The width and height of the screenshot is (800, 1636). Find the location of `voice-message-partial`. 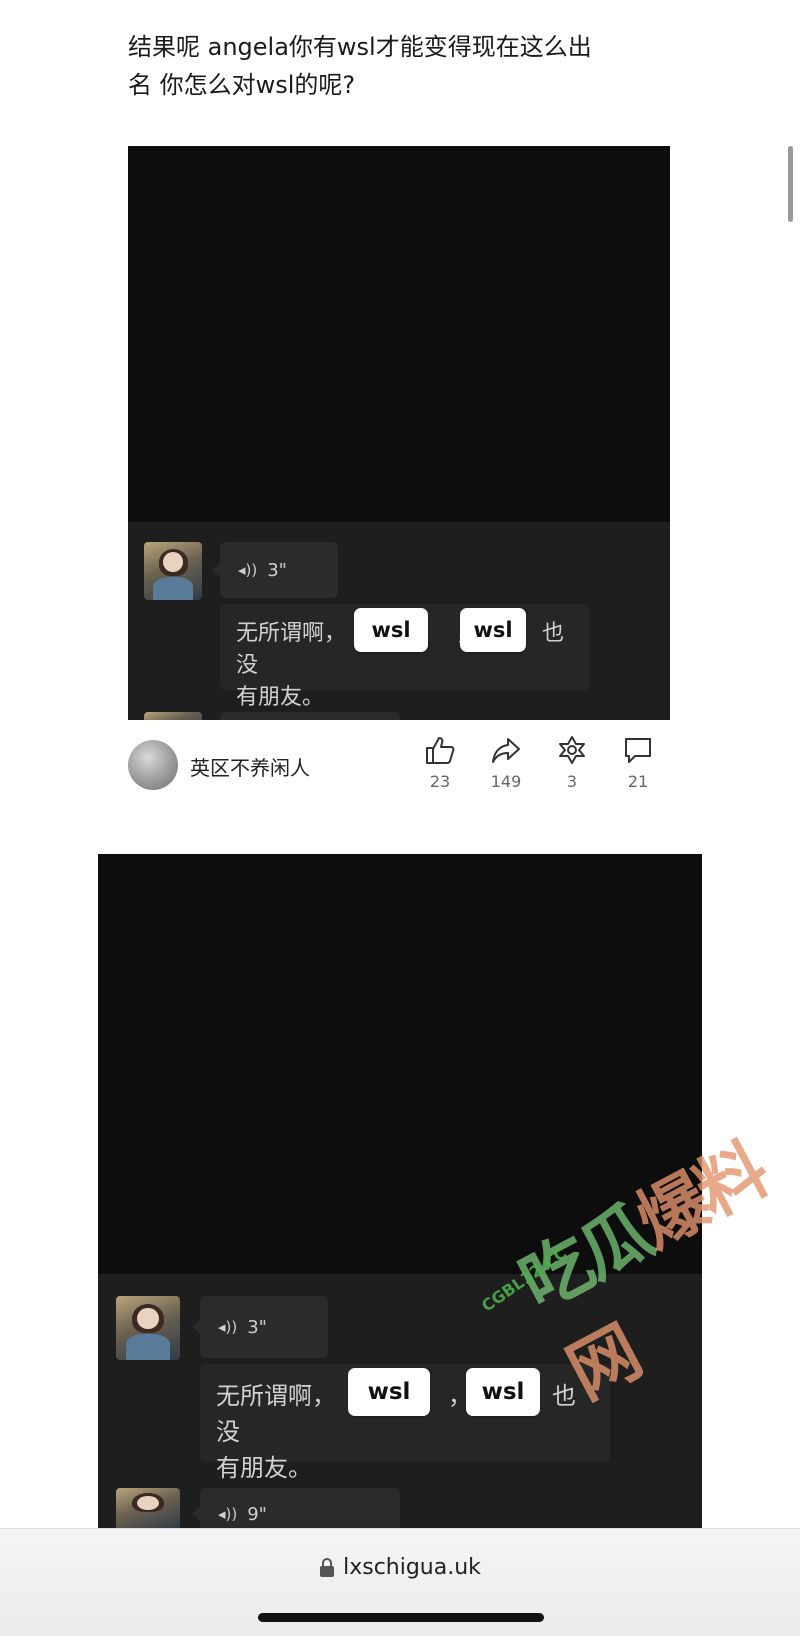

voice-message-partial is located at coordinates (310, 716).